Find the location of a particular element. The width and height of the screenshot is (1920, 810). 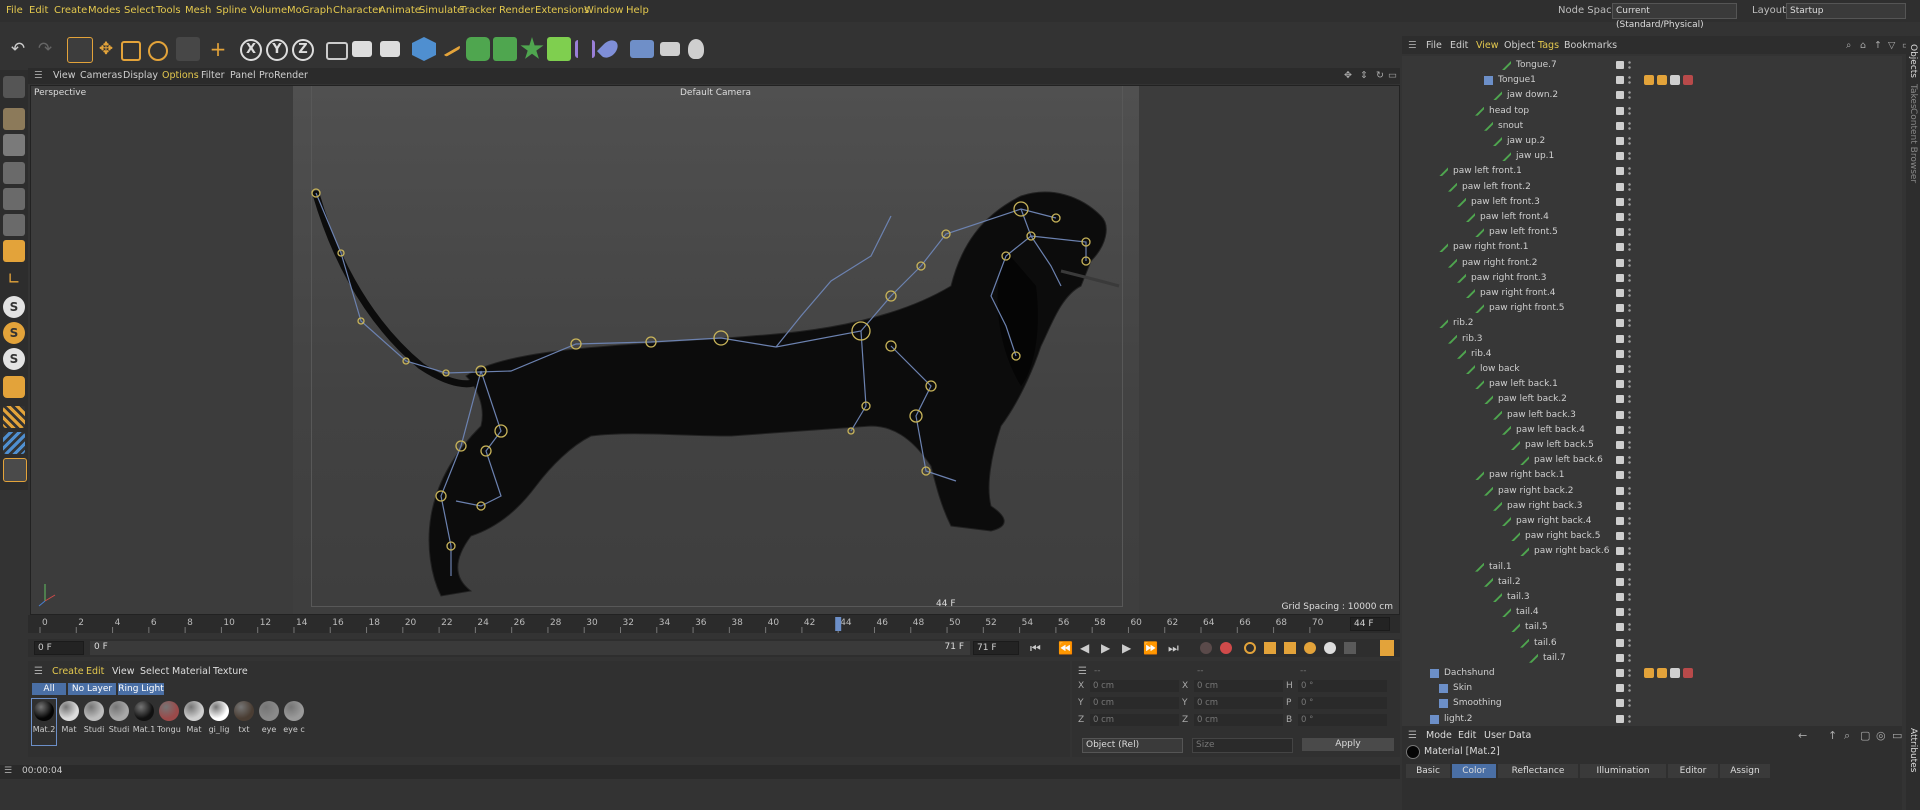

coord-value-field: 0 ° is located at coordinates (1342, 703).